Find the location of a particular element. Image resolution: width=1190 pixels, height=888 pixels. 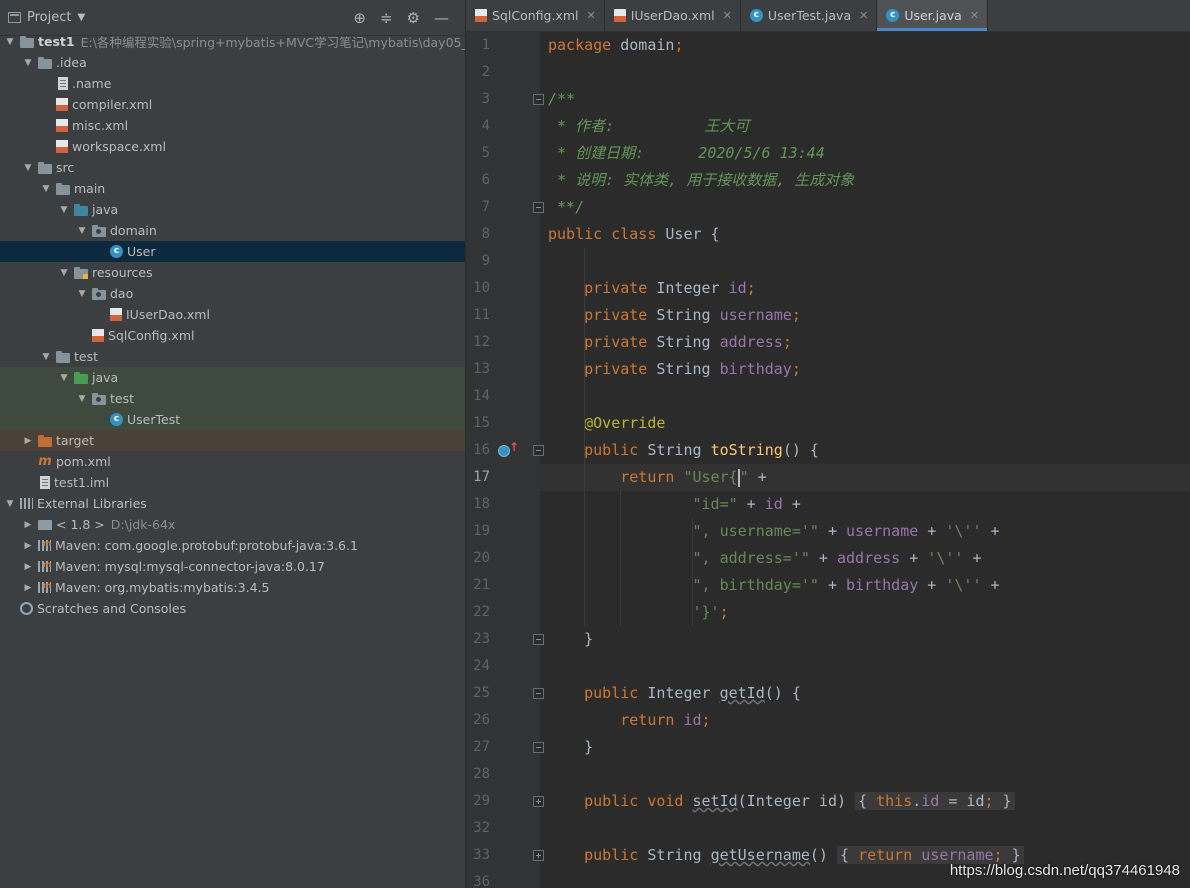

project-view-title: Project is located at coordinates (49, 17).